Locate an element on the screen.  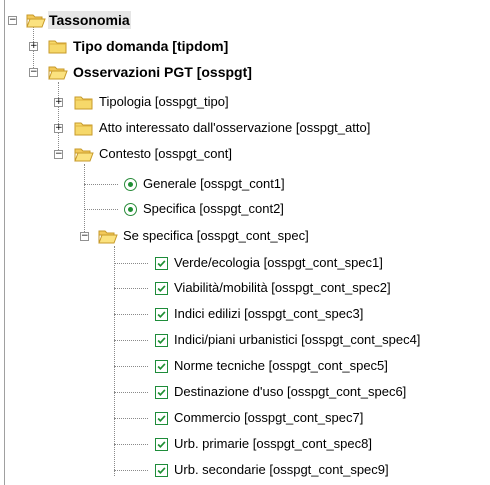
tree-node-osspgt-cont2: Specifica [osspgt_cont2] is located at coordinates (170, 210).